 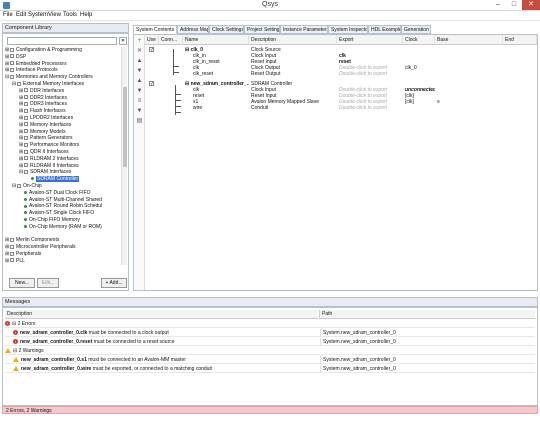 I want to click on menu-help: Help, so click(x=86, y=15).